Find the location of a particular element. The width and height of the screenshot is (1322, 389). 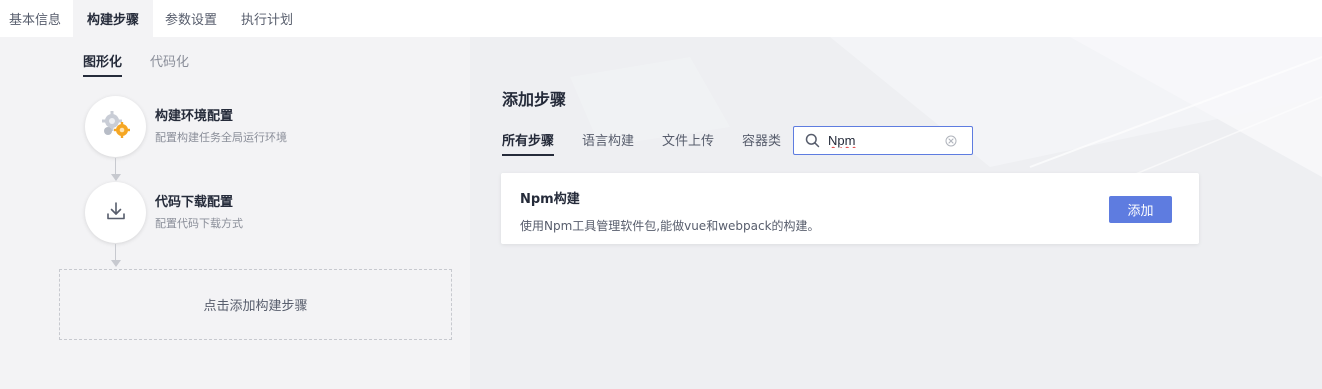

step-search-box is located at coordinates (883, 140).